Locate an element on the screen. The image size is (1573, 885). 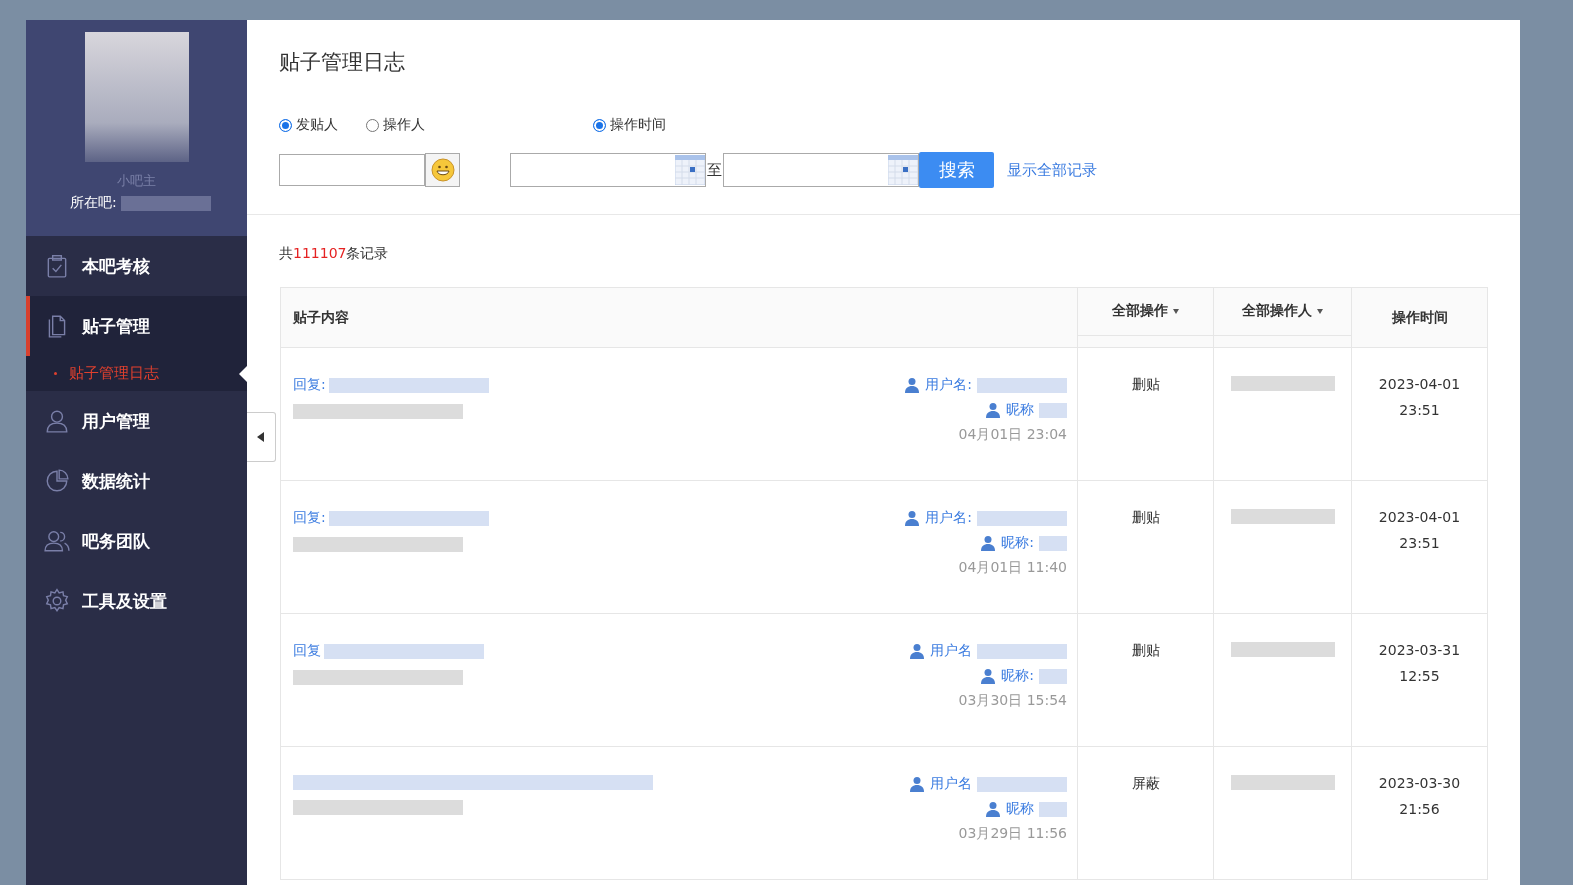
radio-option: 发贴人 is located at coordinates (308, 125).